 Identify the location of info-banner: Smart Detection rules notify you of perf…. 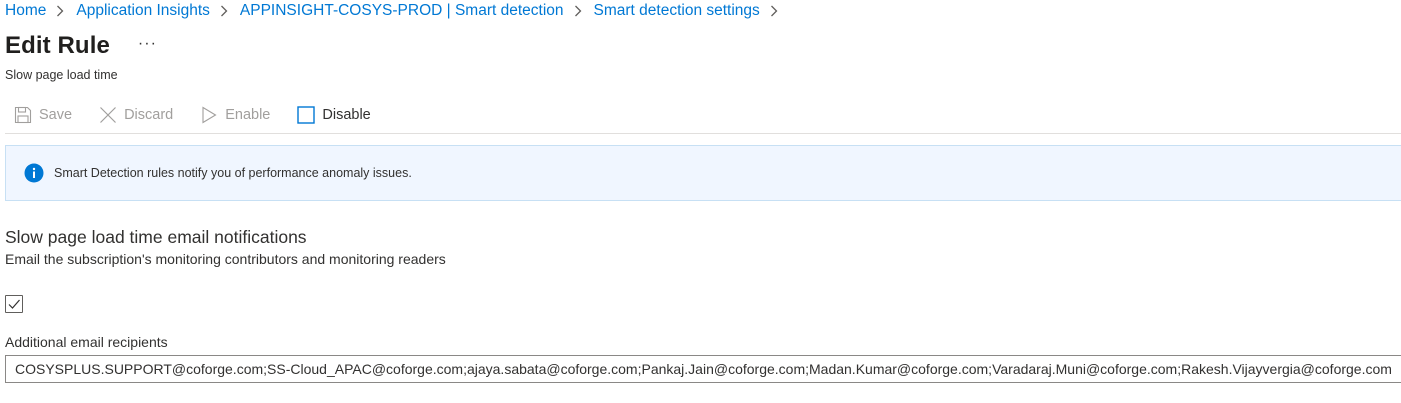
(703, 173).